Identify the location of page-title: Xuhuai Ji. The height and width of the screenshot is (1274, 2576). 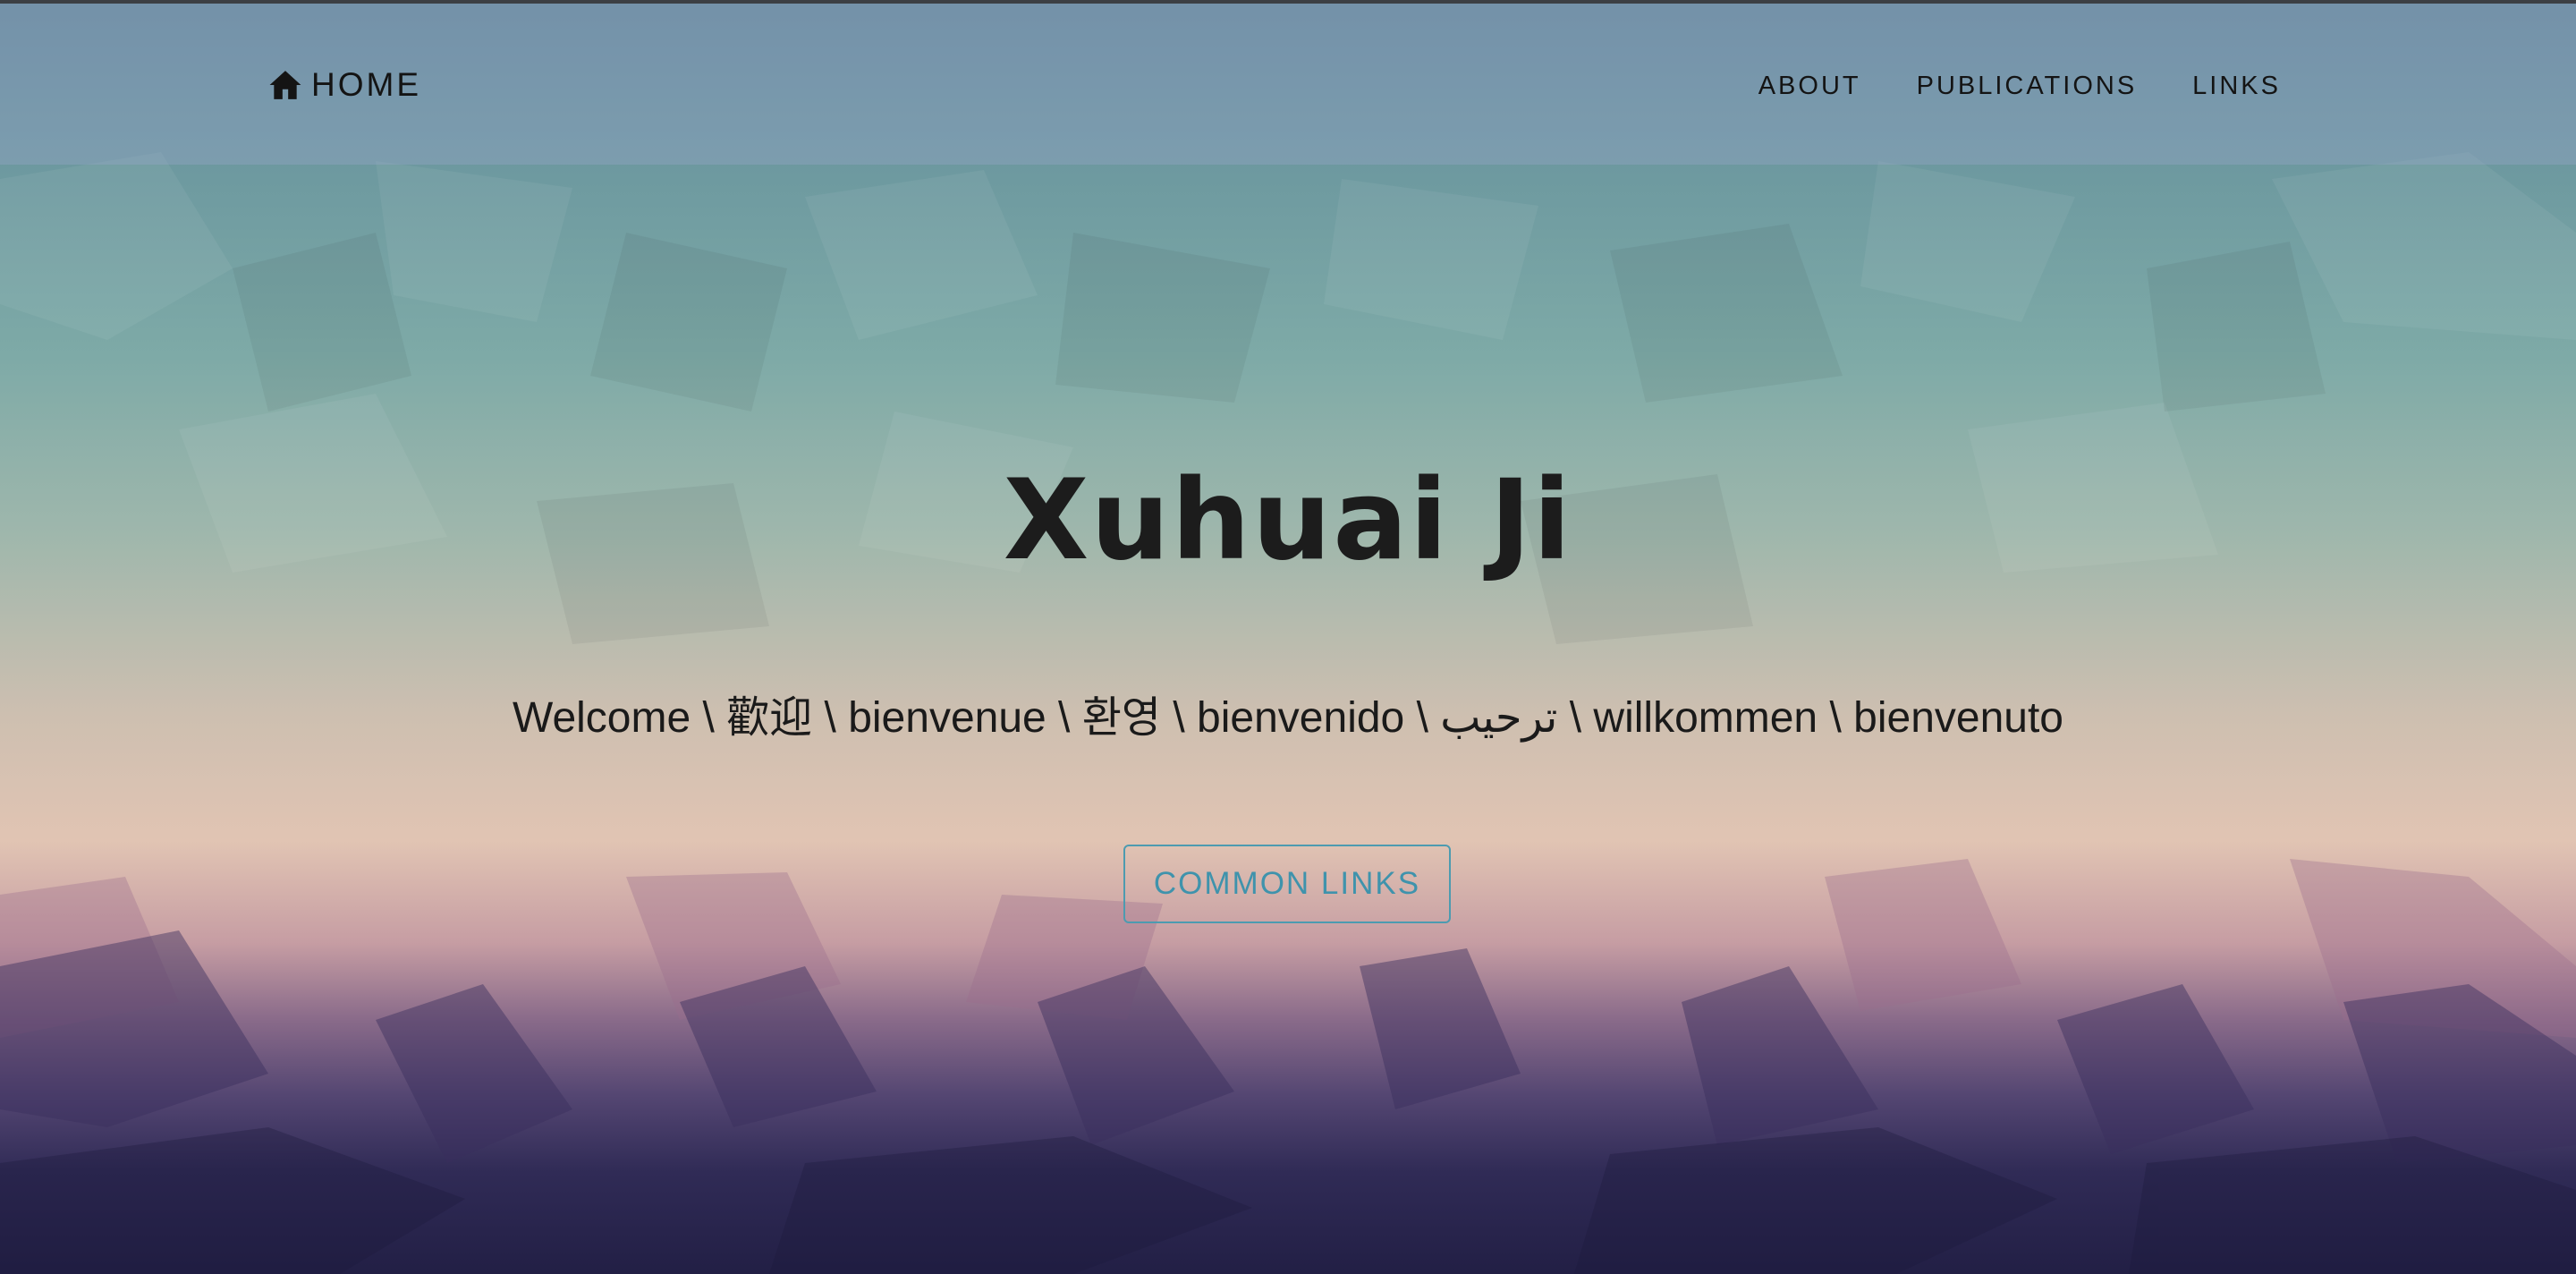
(1288, 520).